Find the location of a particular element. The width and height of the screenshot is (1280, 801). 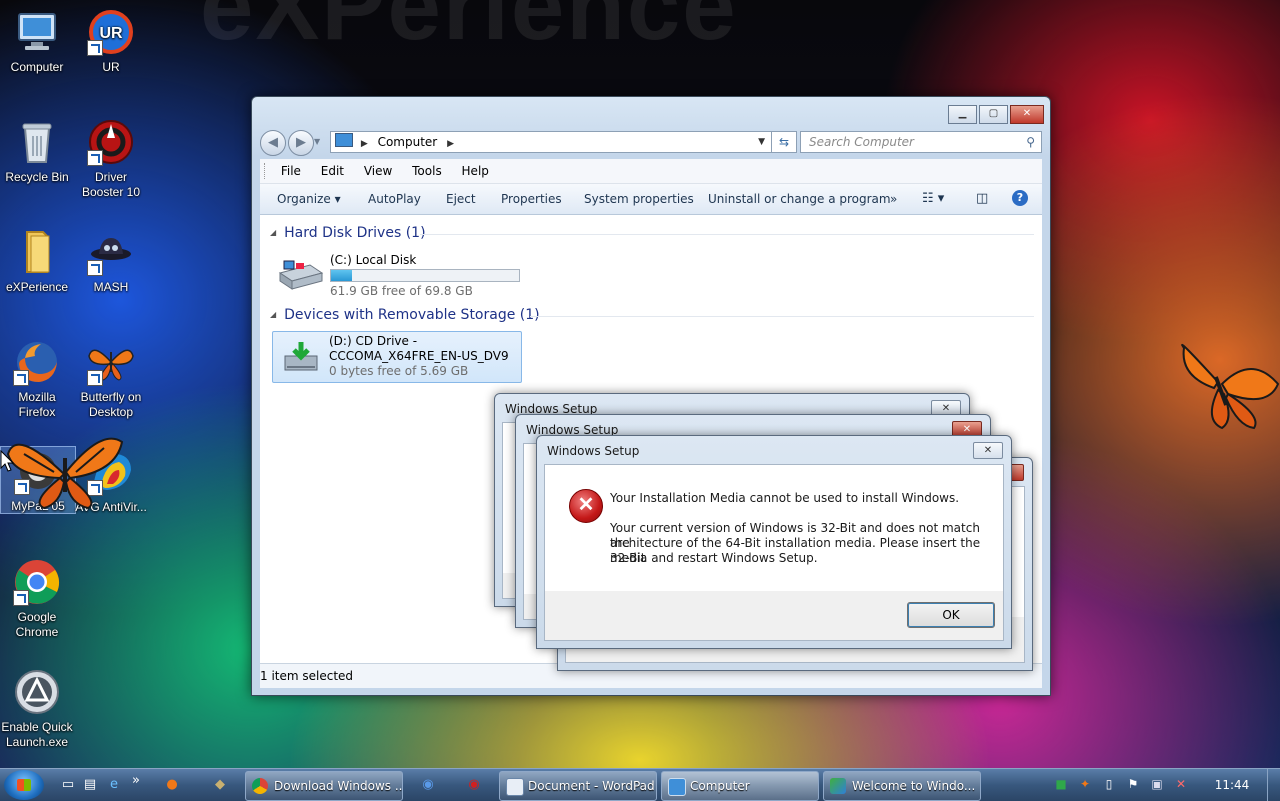

properties-button: Properties is located at coordinates (531, 199).